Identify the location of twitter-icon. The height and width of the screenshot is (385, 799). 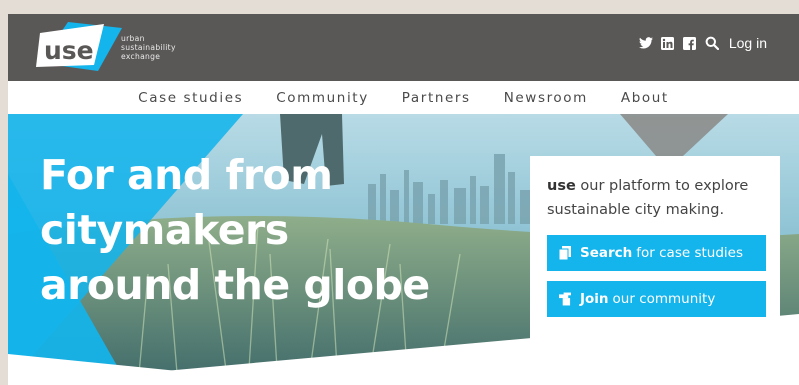
(645, 43).